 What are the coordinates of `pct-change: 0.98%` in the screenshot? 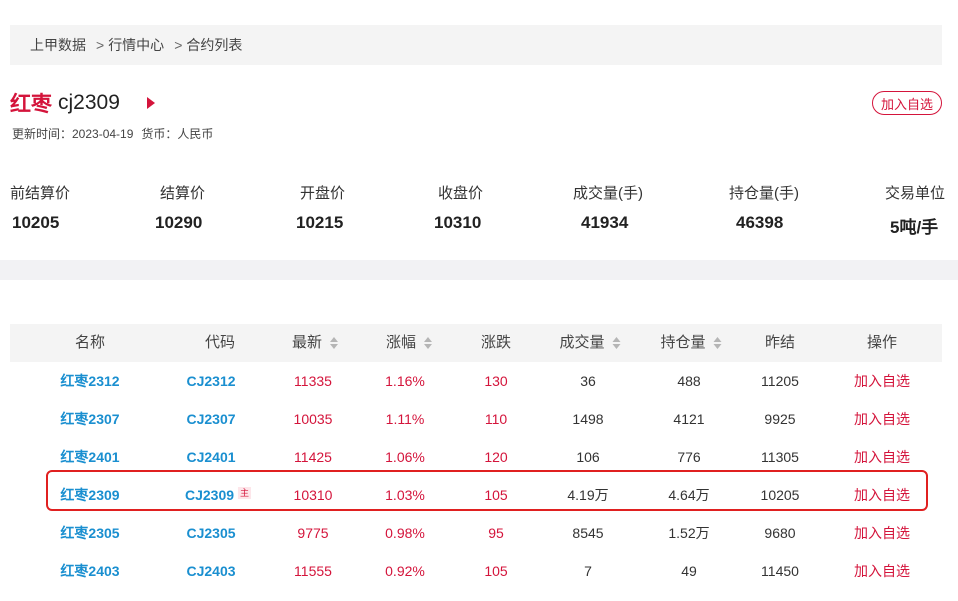 It's located at (405, 533).